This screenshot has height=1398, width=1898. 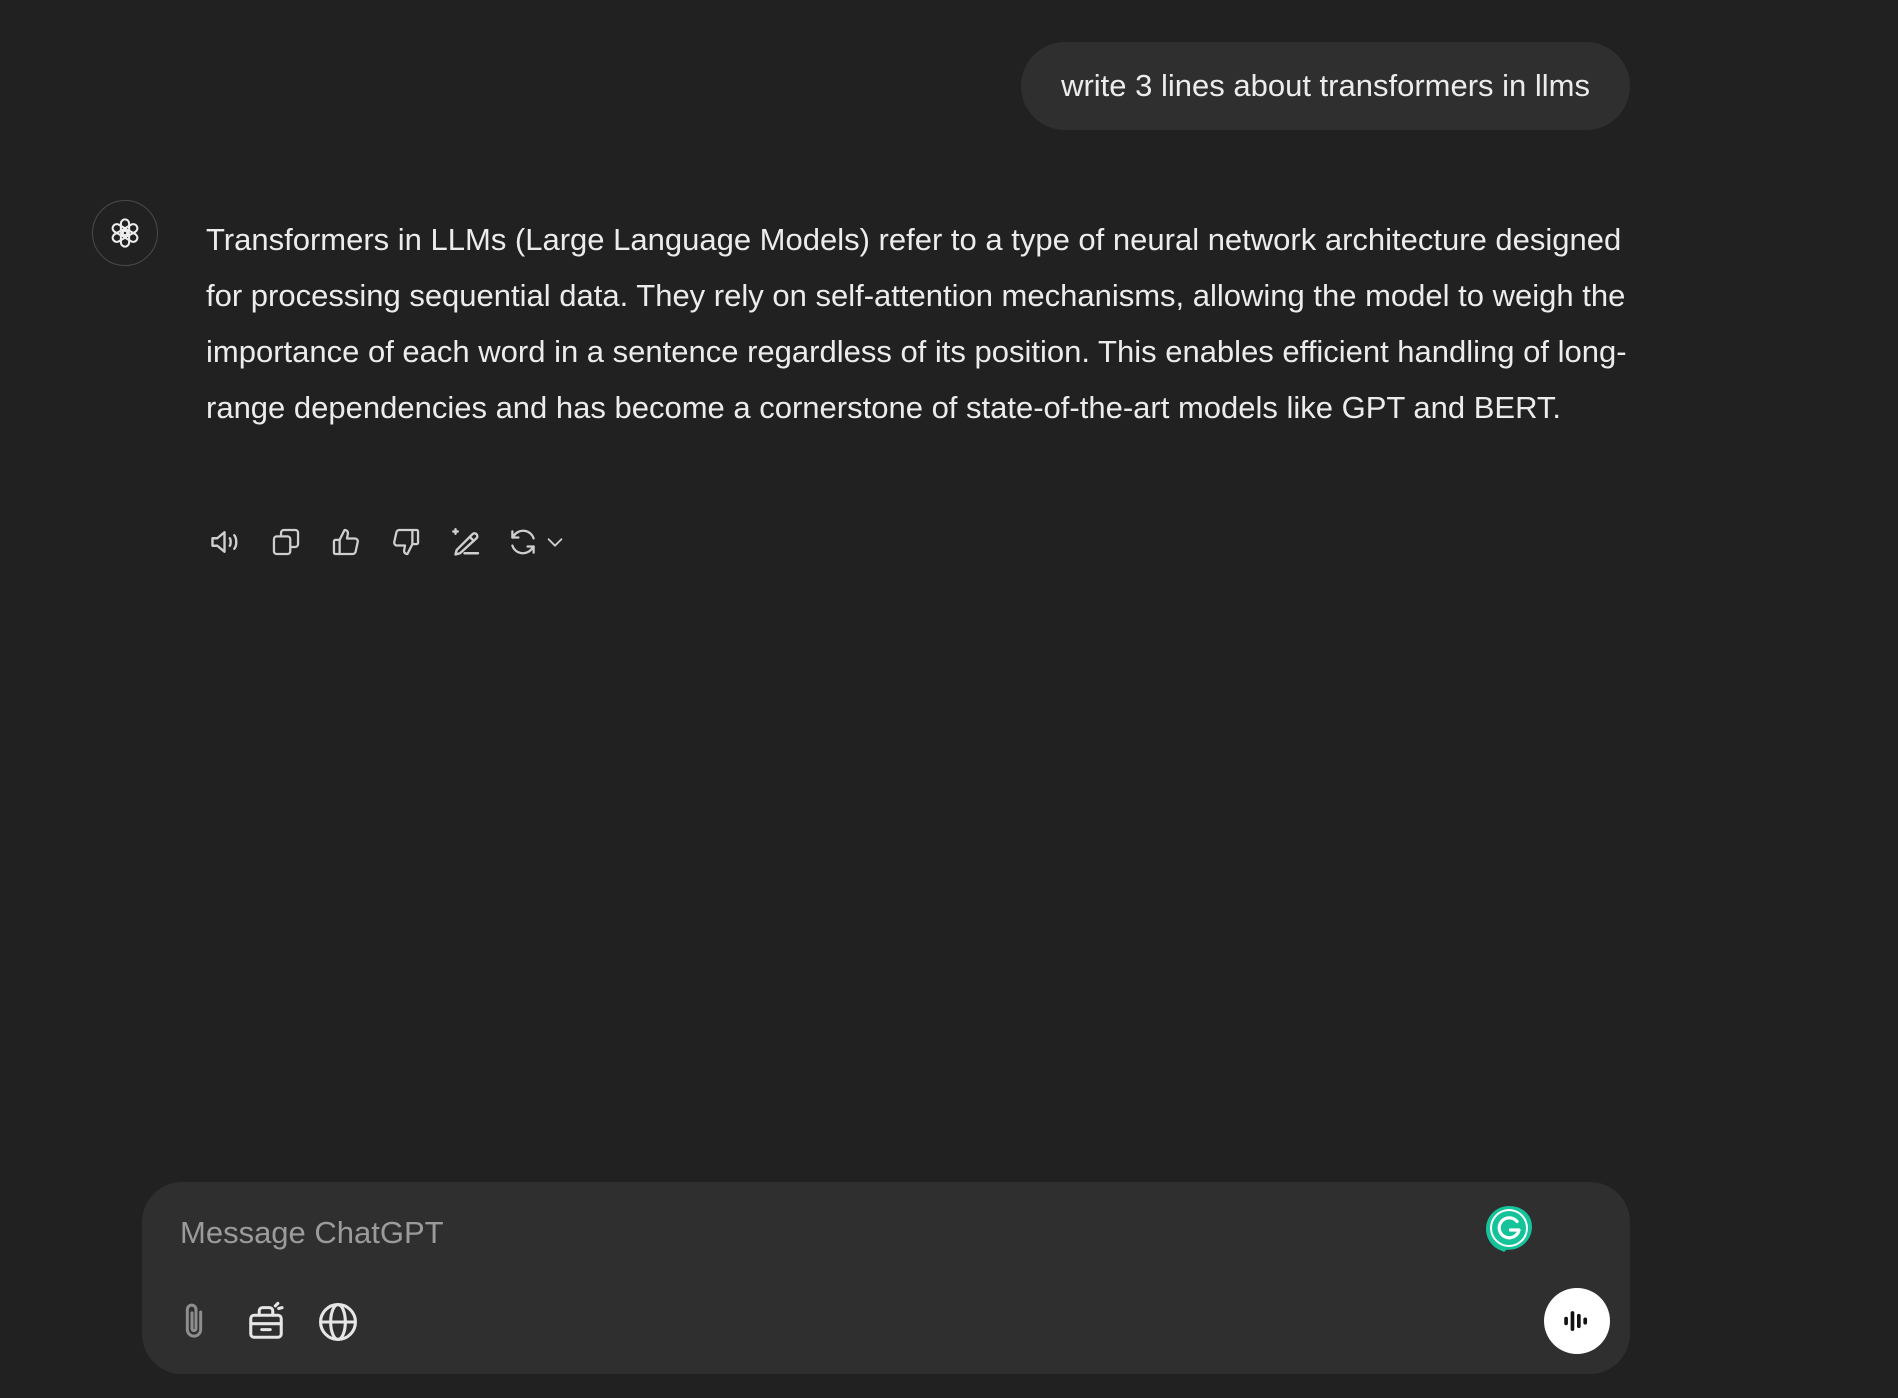 I want to click on assistant-avatar, so click(x=125, y=233).